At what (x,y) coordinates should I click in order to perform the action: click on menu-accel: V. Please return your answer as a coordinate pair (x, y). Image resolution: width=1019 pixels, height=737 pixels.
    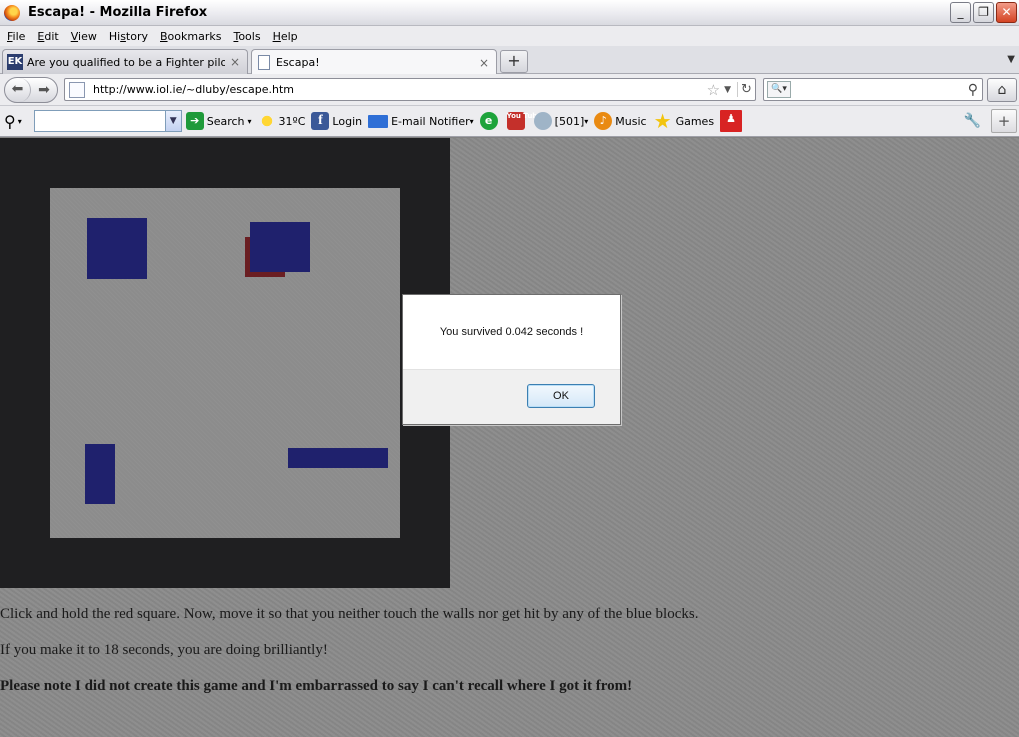
    Looking at the image, I should click on (74, 36).